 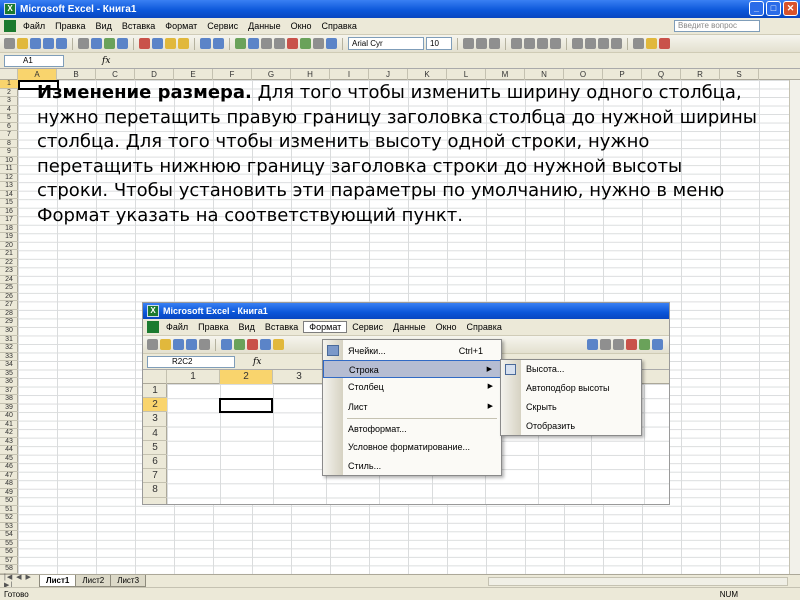 What do you see at coordinates (9, 382) in the screenshot?
I see `row-header: 36` at bounding box center [9, 382].